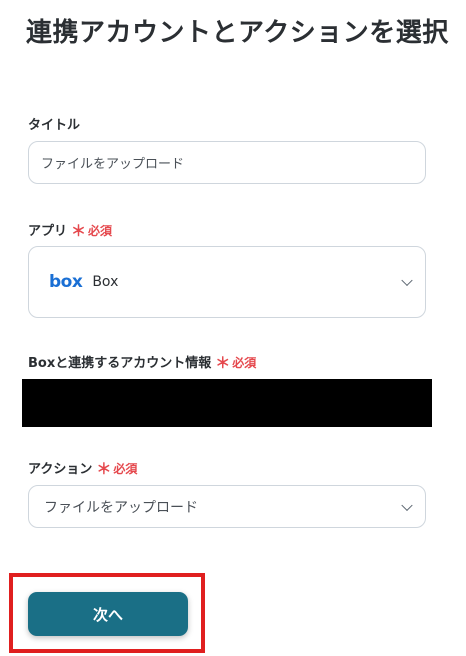  What do you see at coordinates (227, 506) in the screenshot?
I see `action-select: ファイルをアップロード` at bounding box center [227, 506].